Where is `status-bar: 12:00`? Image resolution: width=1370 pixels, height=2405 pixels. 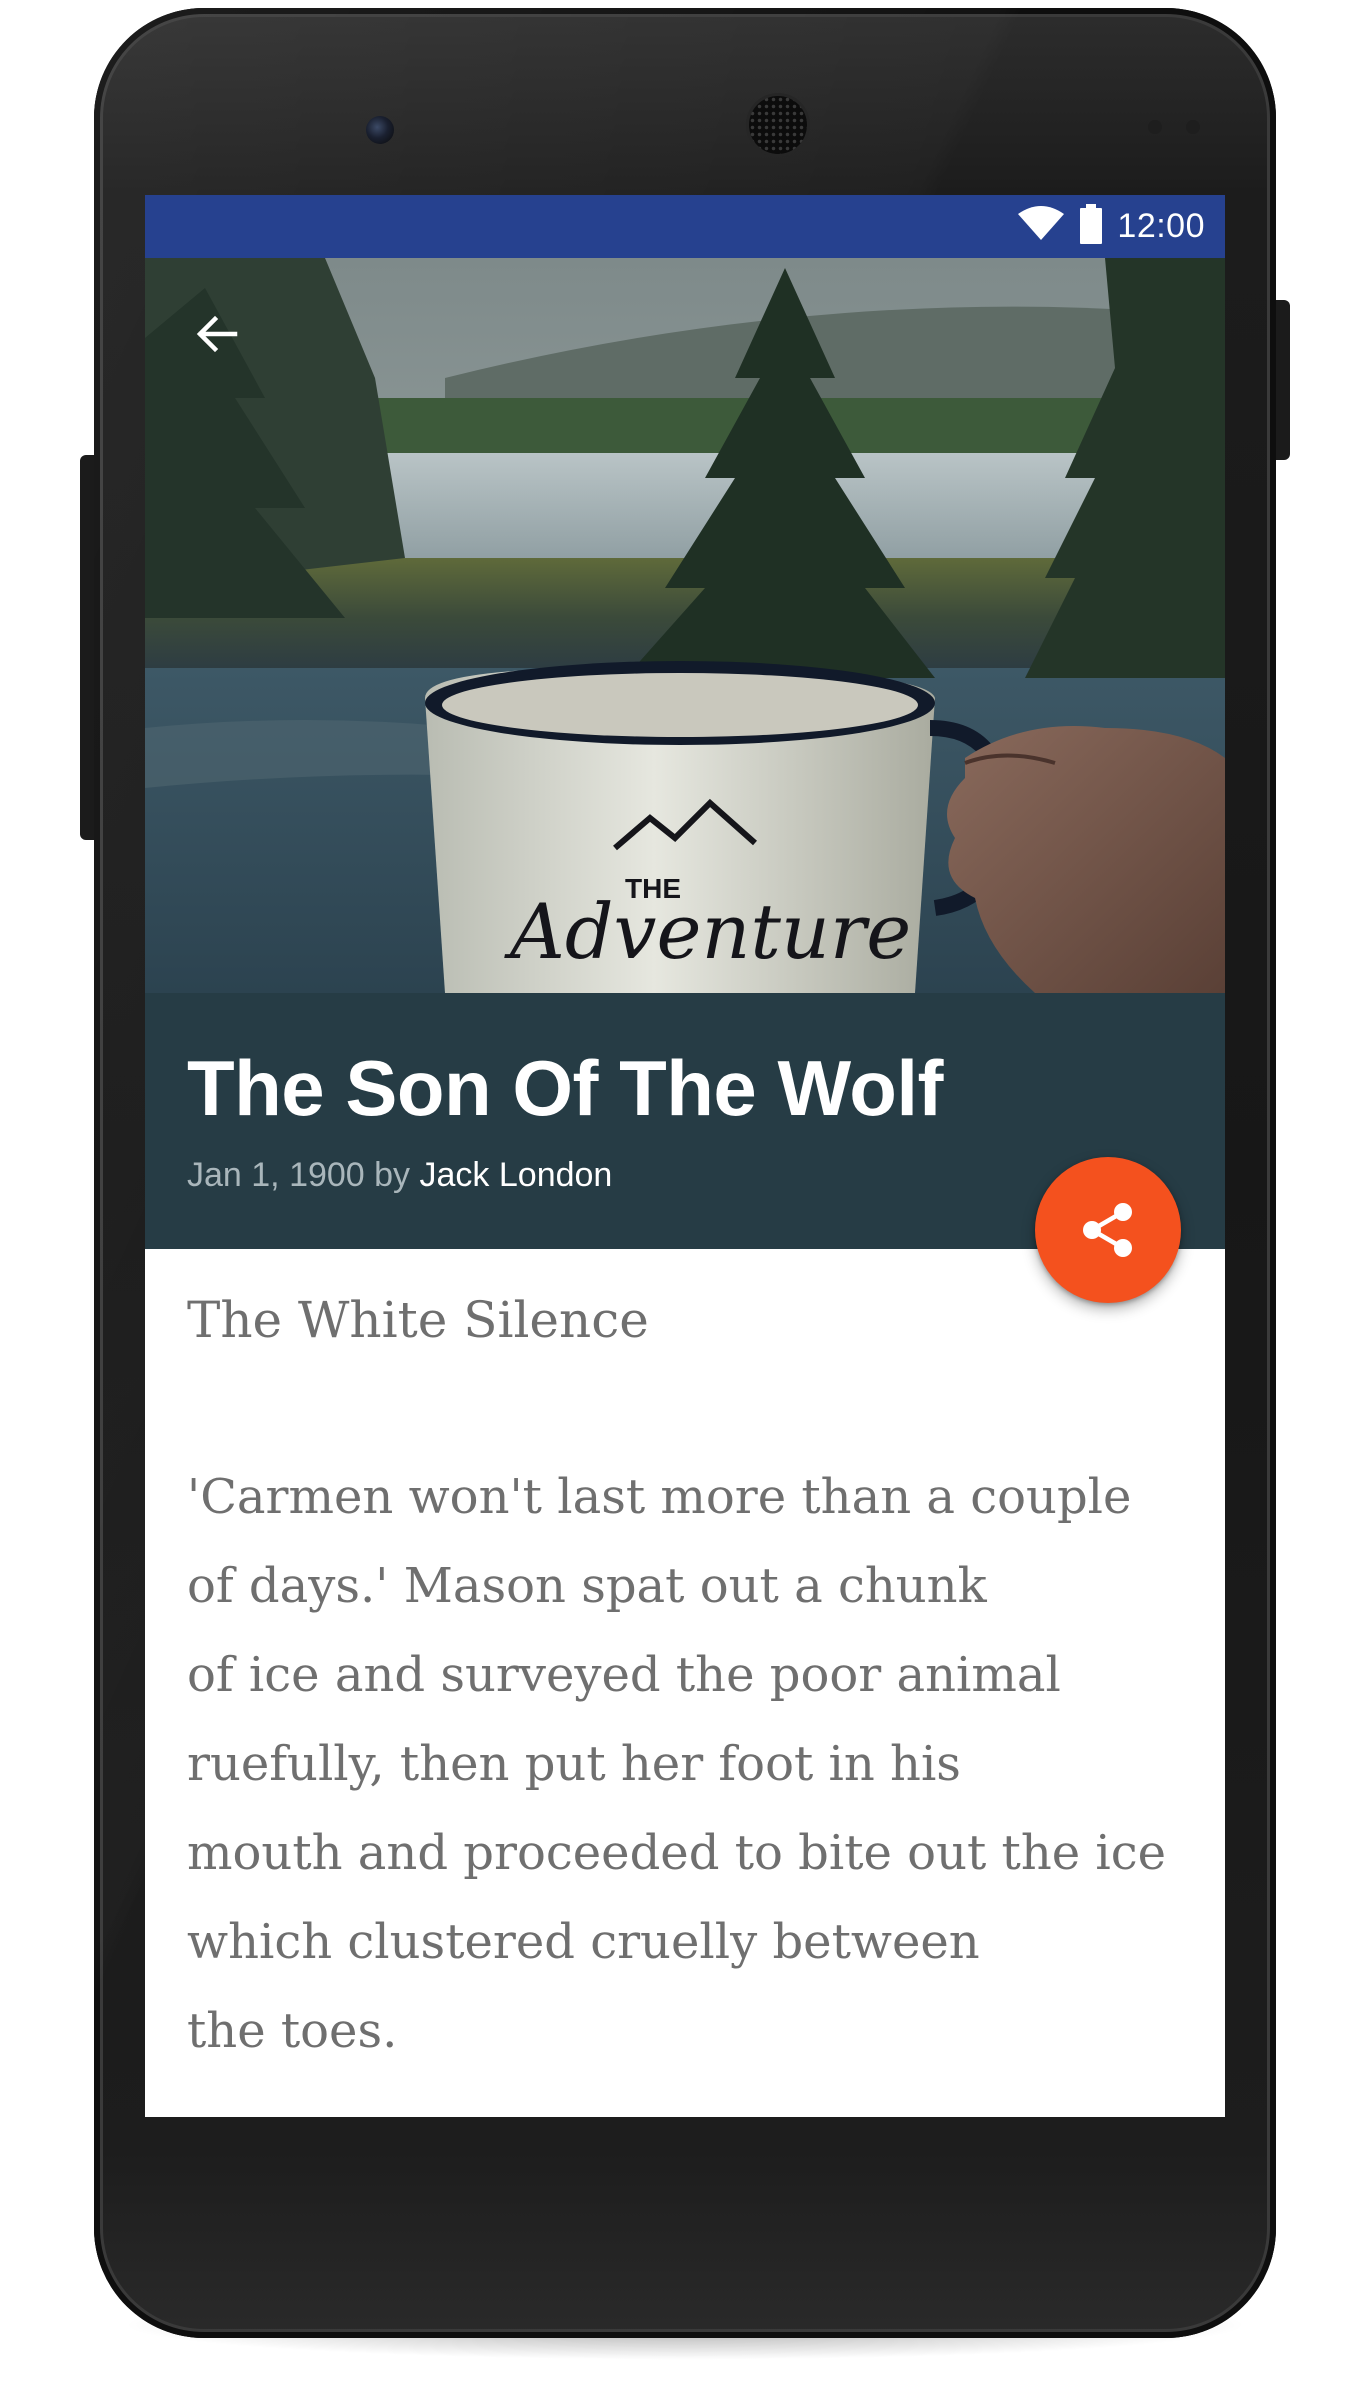 status-bar: 12:00 is located at coordinates (685, 226).